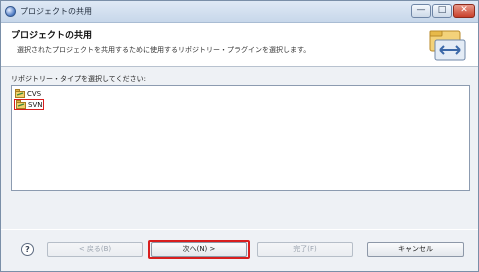  Describe the element at coordinates (52, 36) in the screenshot. I see `page-title: プロジェクトの共用` at that location.